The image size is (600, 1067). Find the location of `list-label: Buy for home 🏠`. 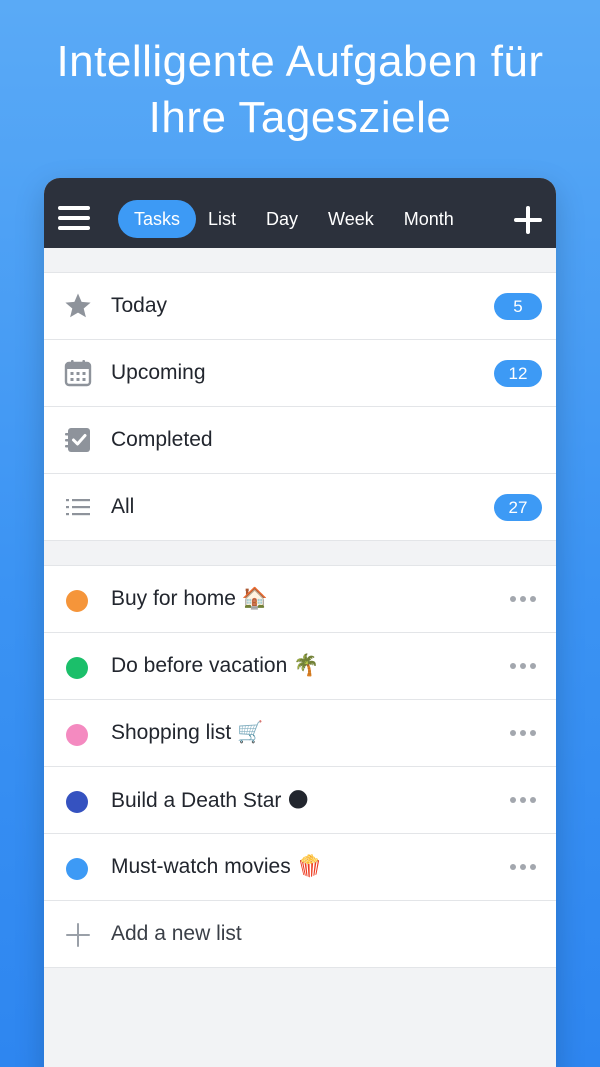

list-label: Buy for home 🏠 is located at coordinates (189, 598).